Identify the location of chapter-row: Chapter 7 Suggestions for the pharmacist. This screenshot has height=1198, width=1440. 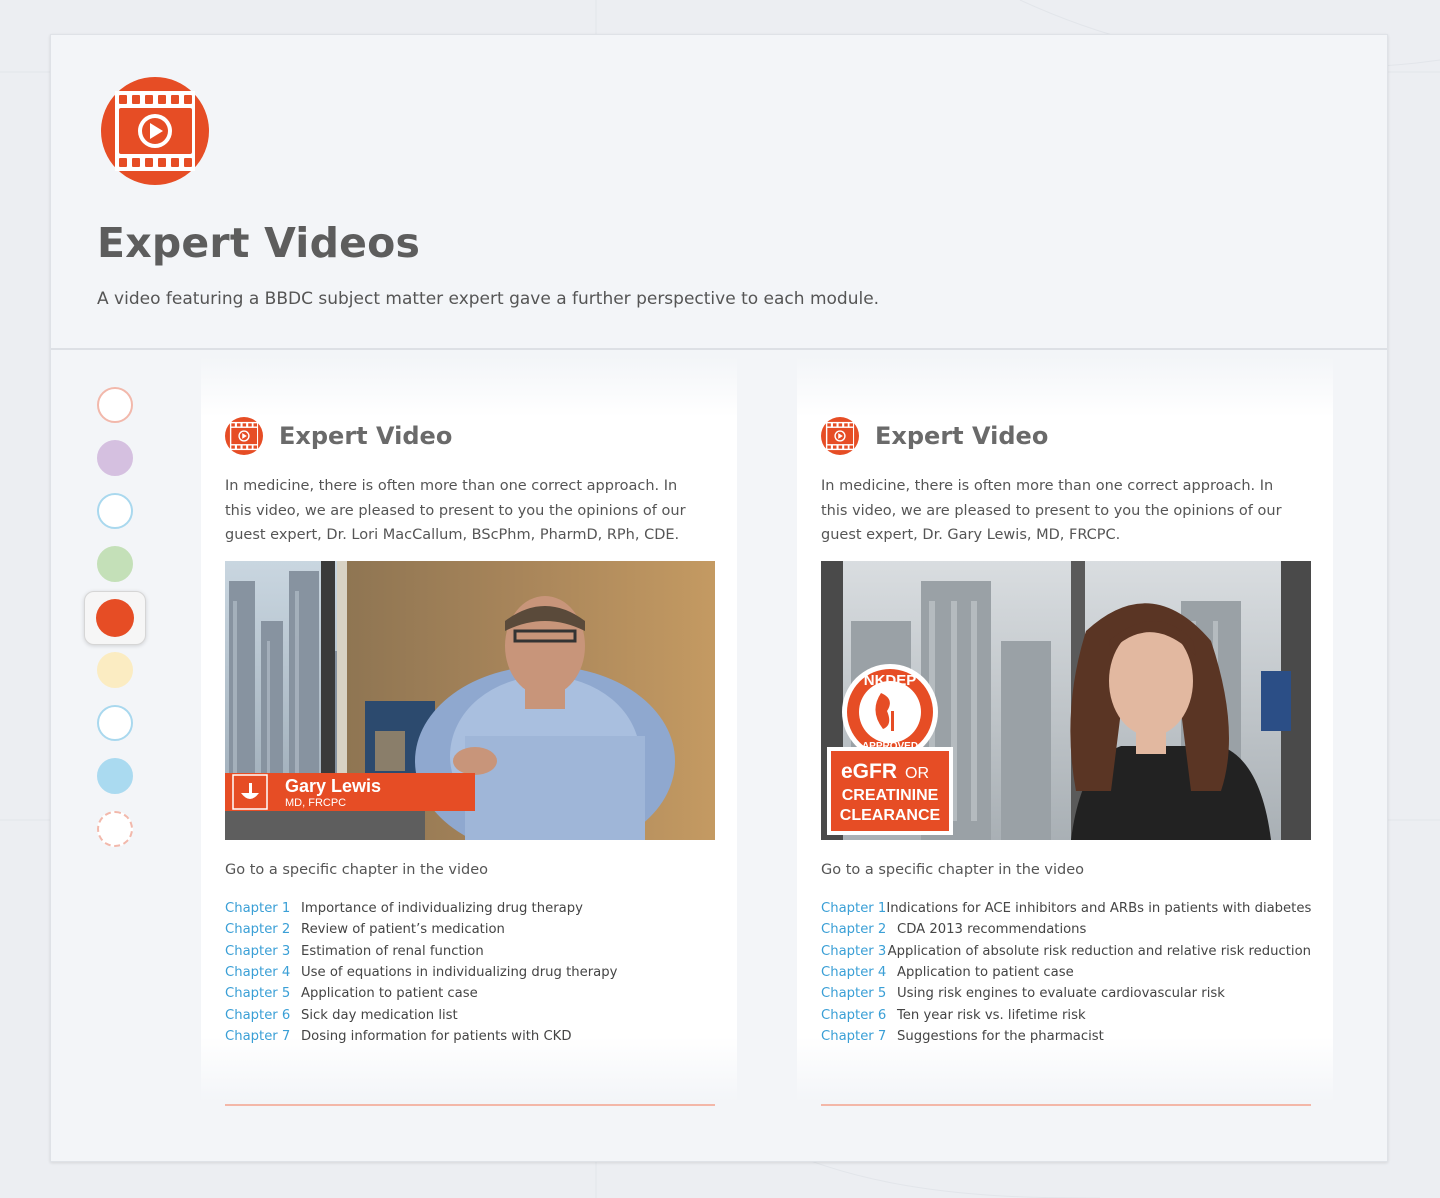
(1066, 1036).